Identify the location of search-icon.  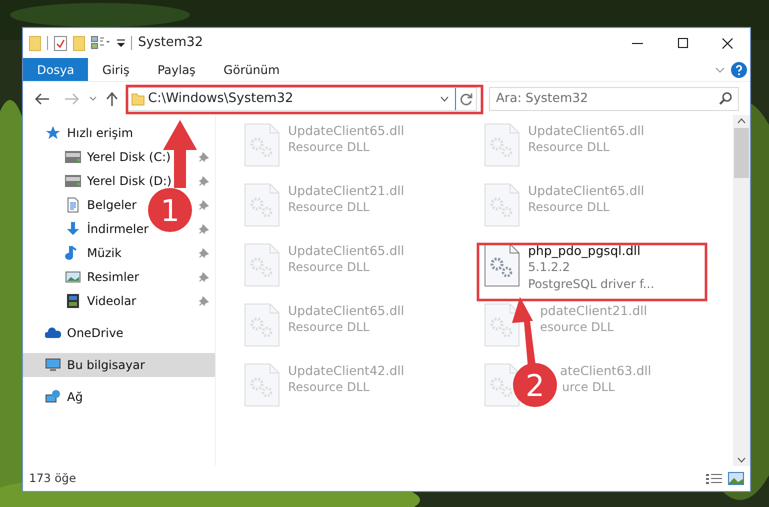
(725, 98).